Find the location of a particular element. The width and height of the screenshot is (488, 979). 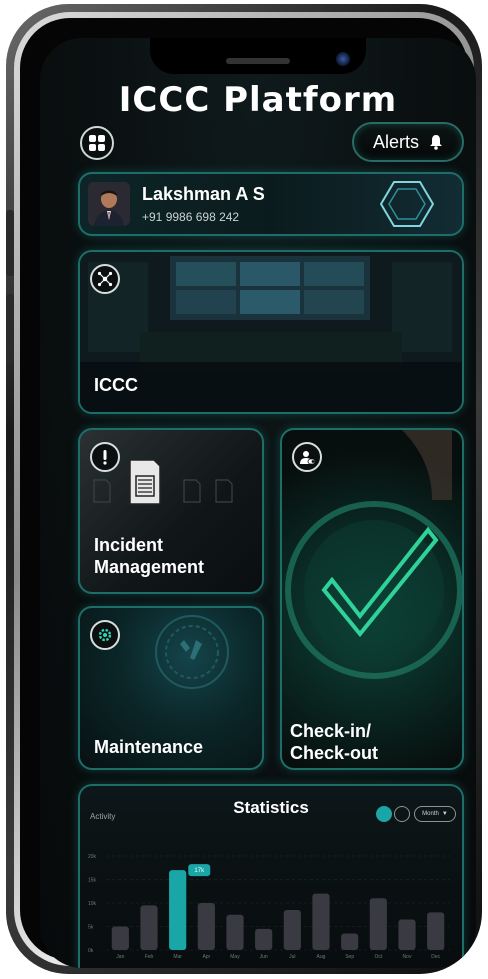

maintenance-card: Maintenance is located at coordinates (171, 688).